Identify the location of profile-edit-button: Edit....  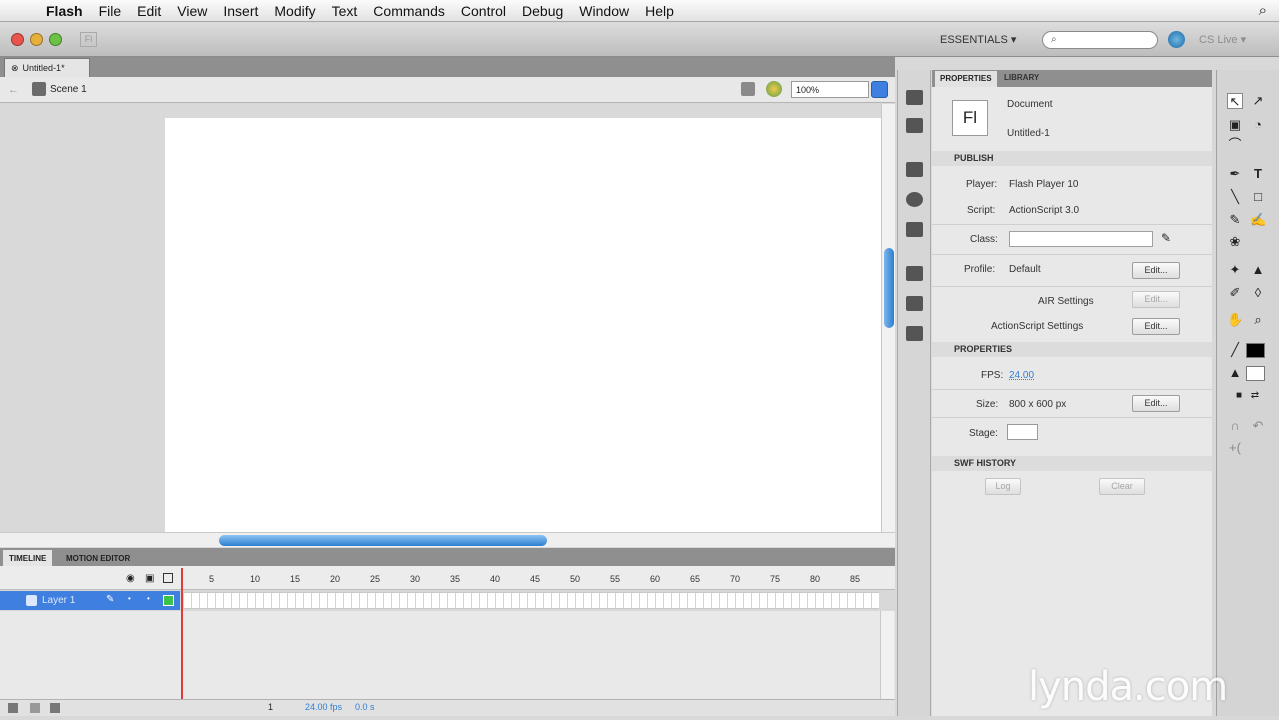
(1156, 270).